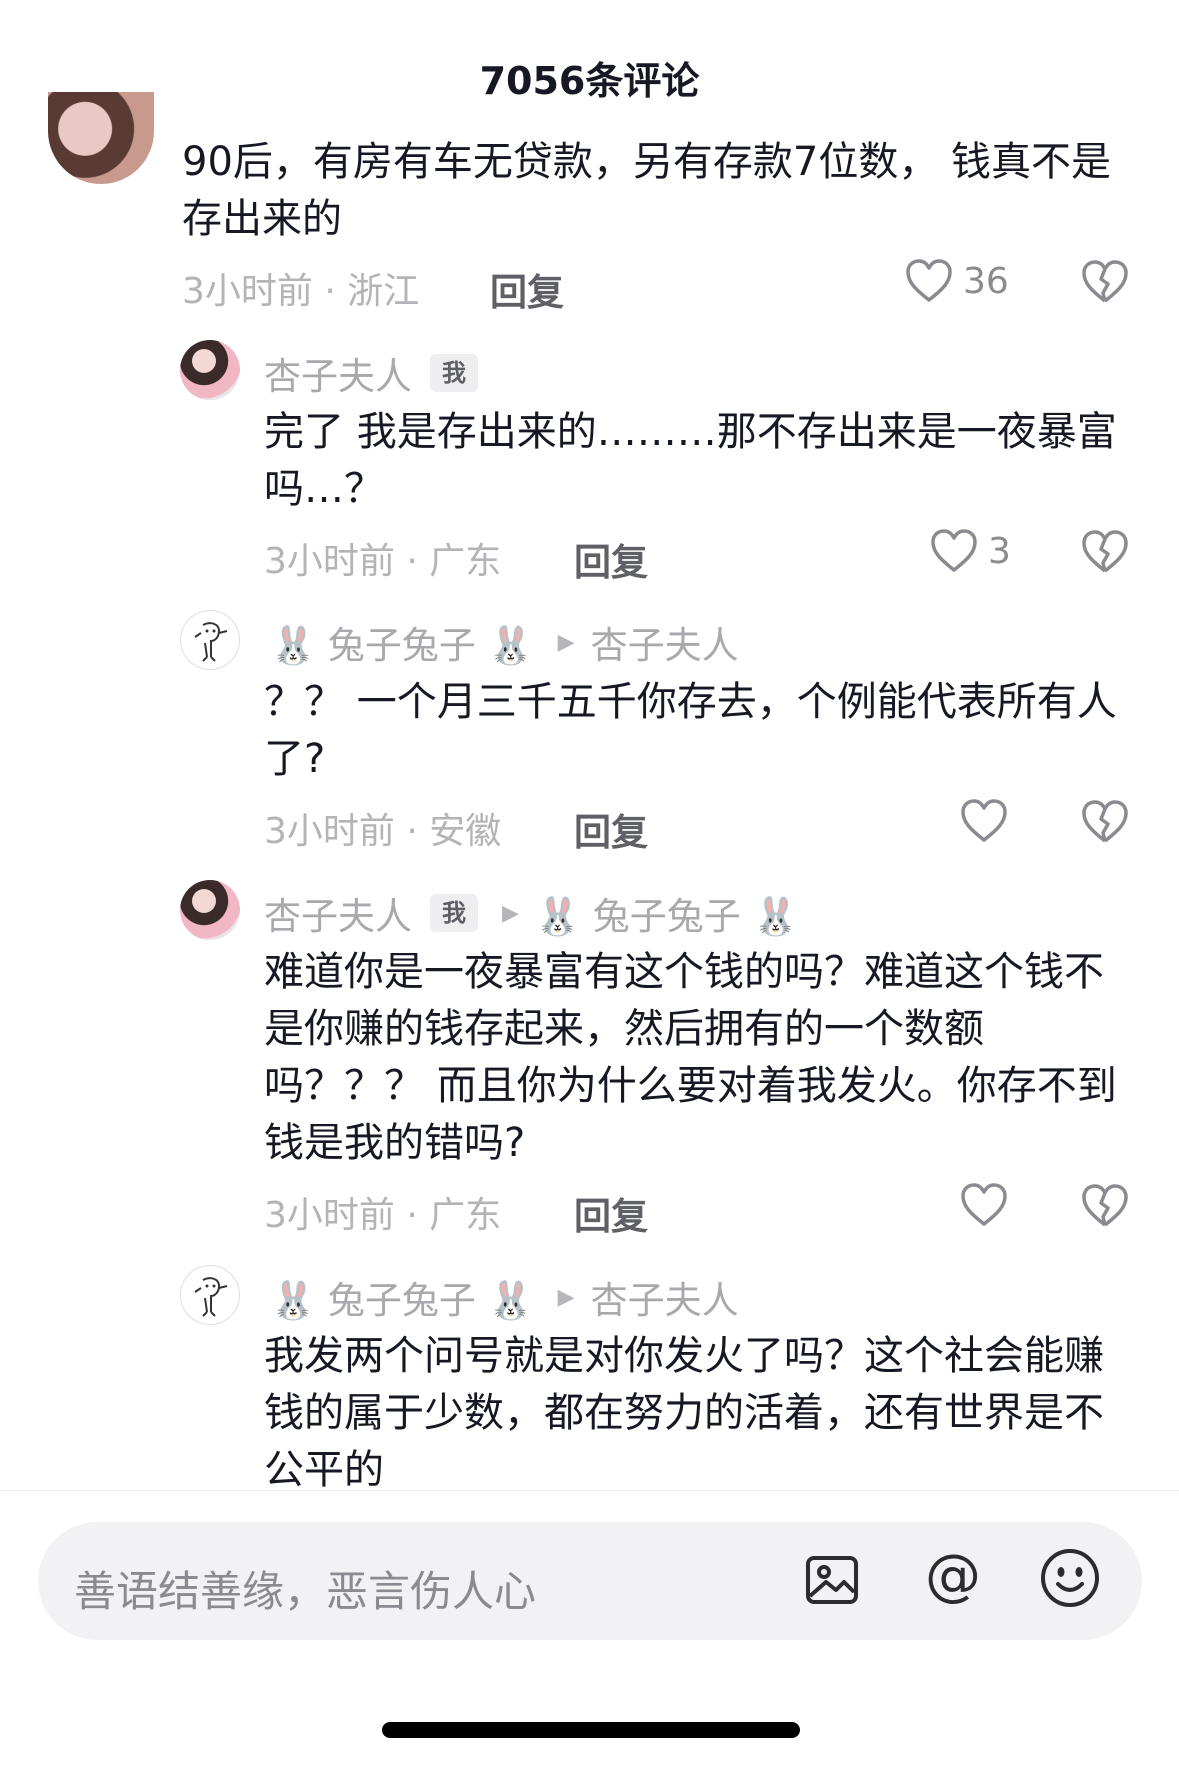 This screenshot has width=1179, height=1766. What do you see at coordinates (986, 281) in the screenshot?
I see `like-count: 36` at bounding box center [986, 281].